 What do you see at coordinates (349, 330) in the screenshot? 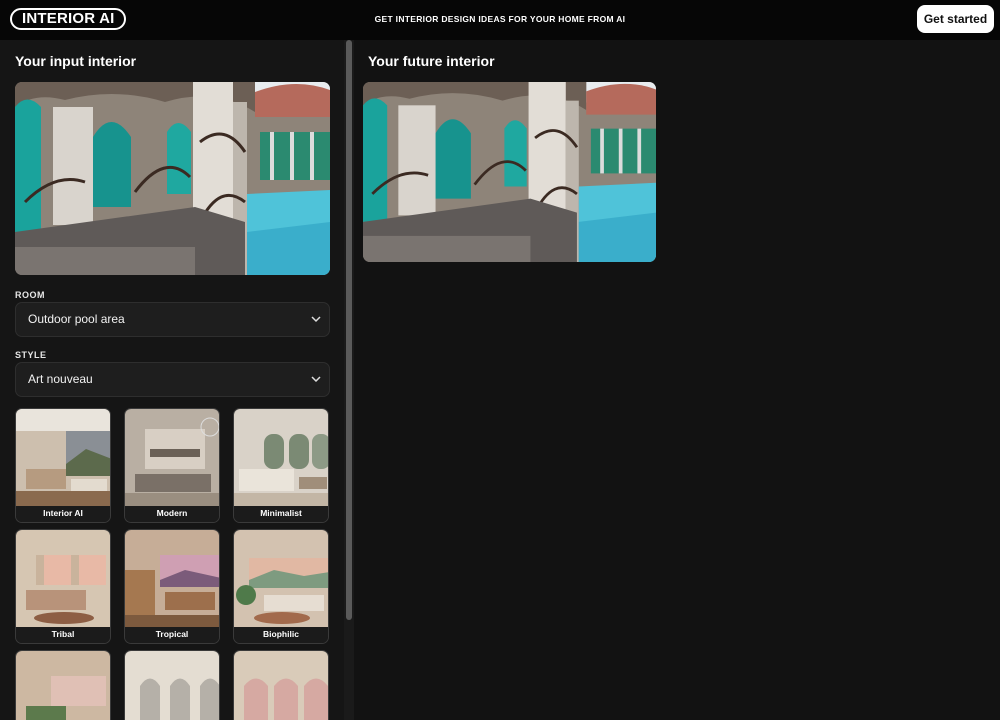
I see `scrollbar-thumb` at bounding box center [349, 330].